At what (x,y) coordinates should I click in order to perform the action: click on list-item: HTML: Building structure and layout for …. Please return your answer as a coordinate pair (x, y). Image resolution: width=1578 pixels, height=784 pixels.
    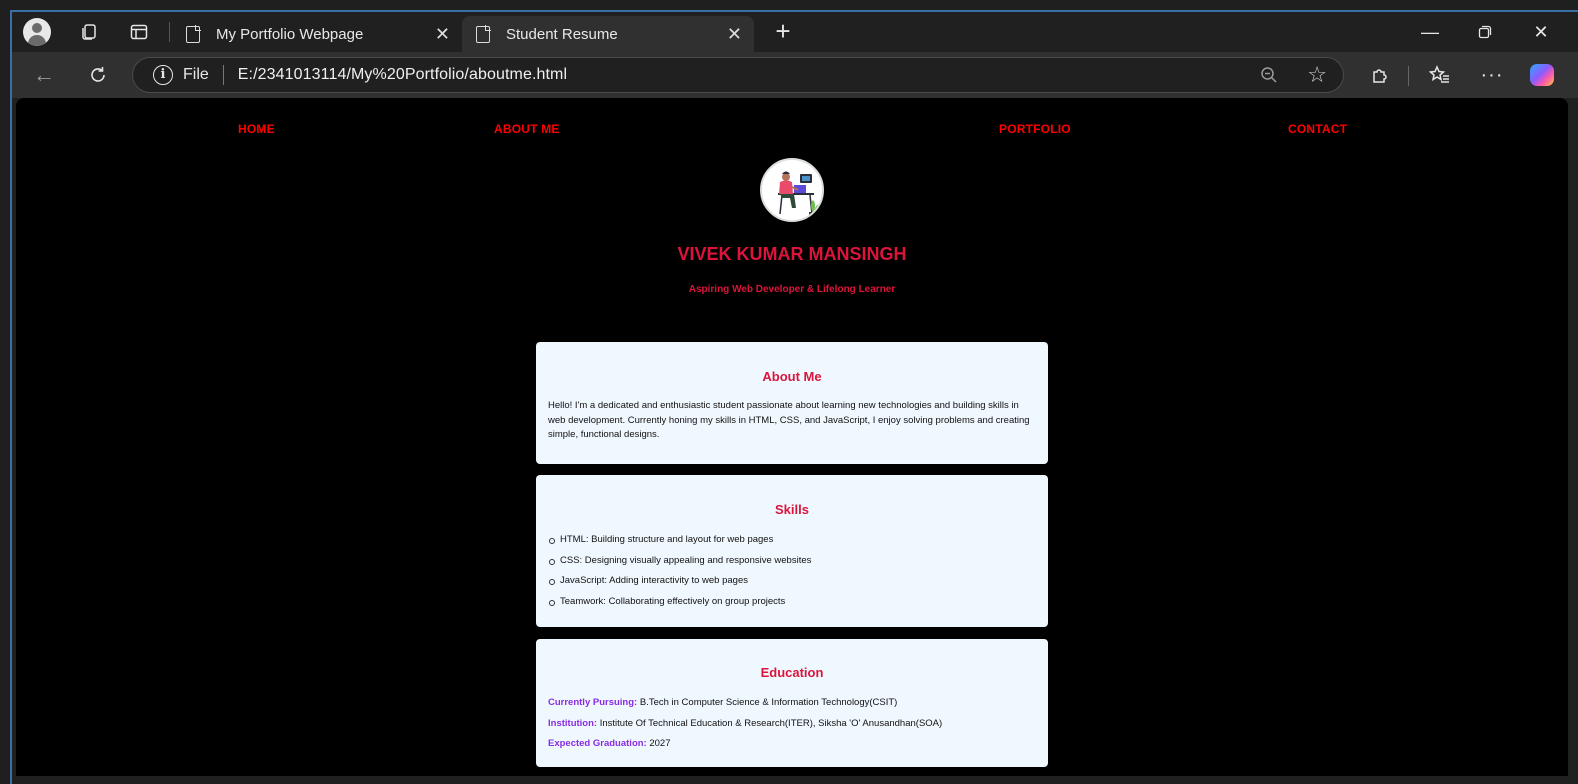
    Looking at the image, I should click on (792, 540).